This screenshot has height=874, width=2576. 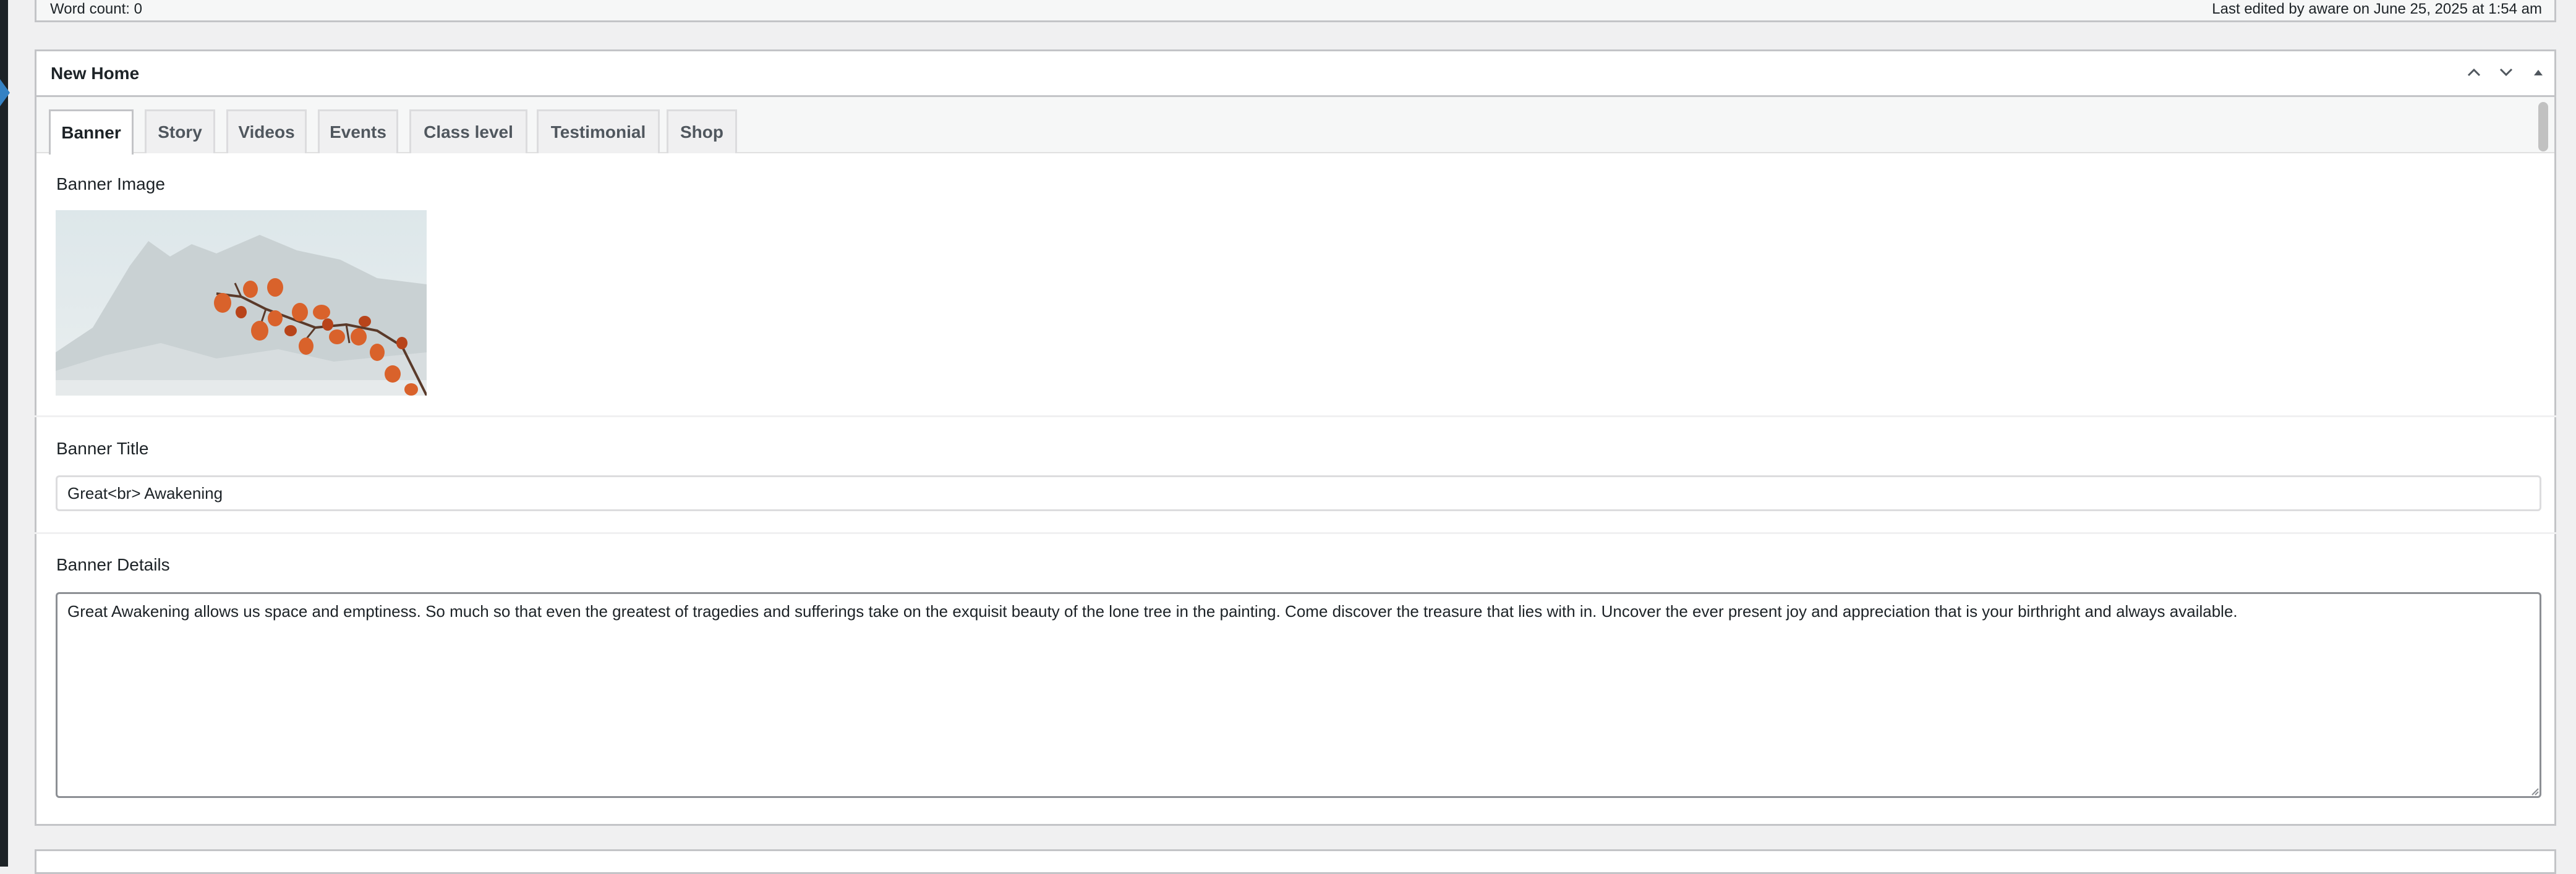 I want to click on current-menu-arrow-icon, so click(x=5, y=92).